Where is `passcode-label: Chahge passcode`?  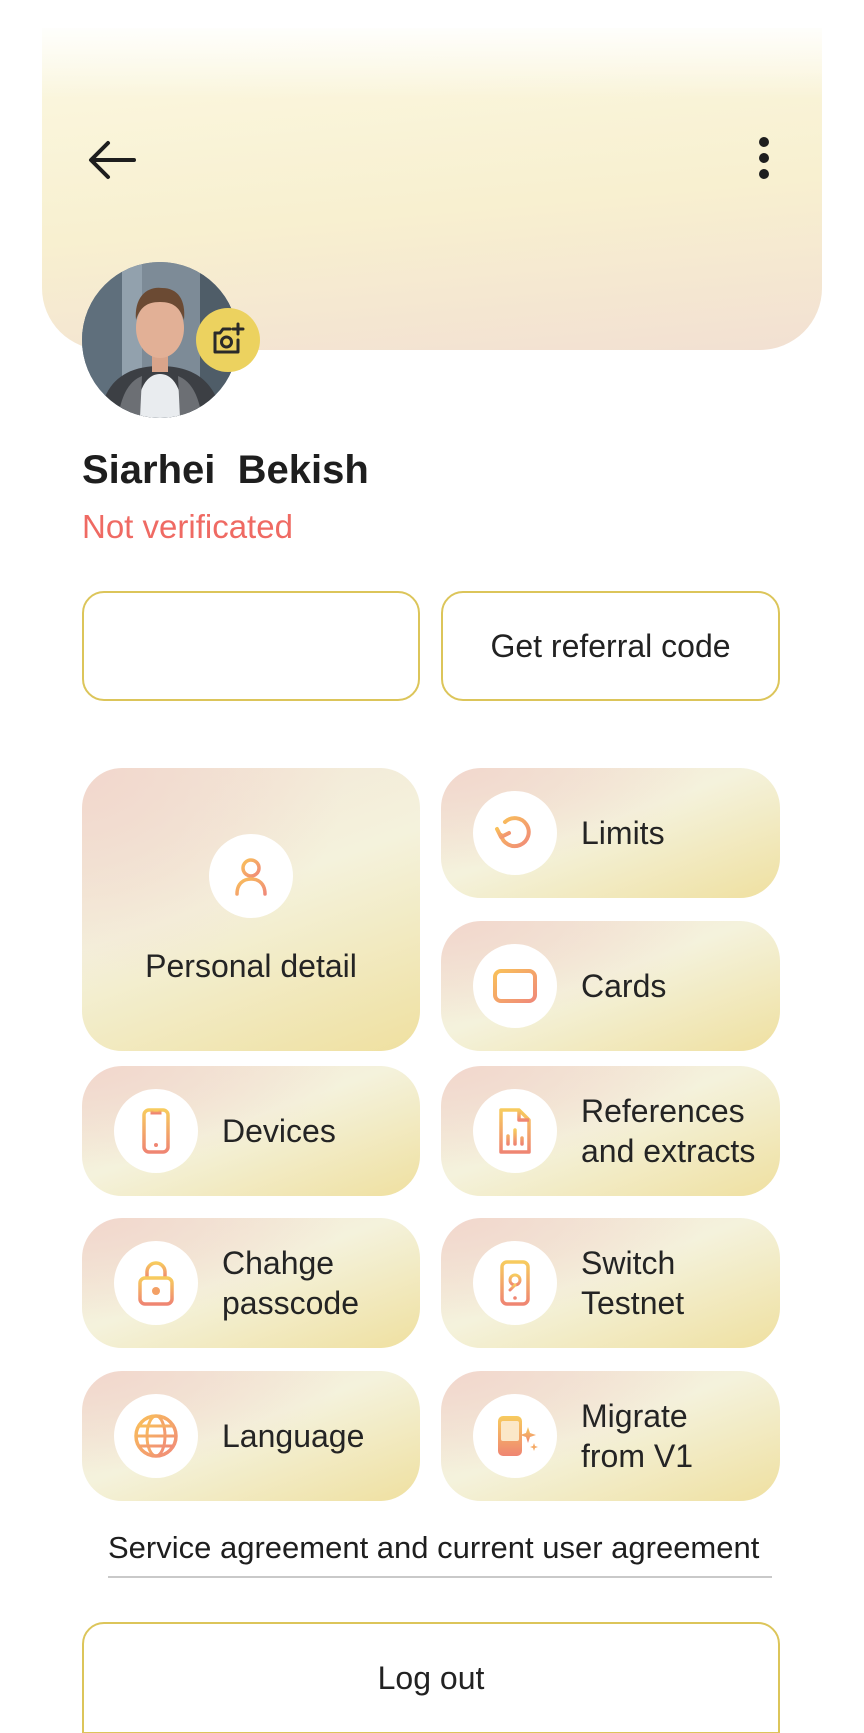 passcode-label: Chahge passcode is located at coordinates (290, 1283).